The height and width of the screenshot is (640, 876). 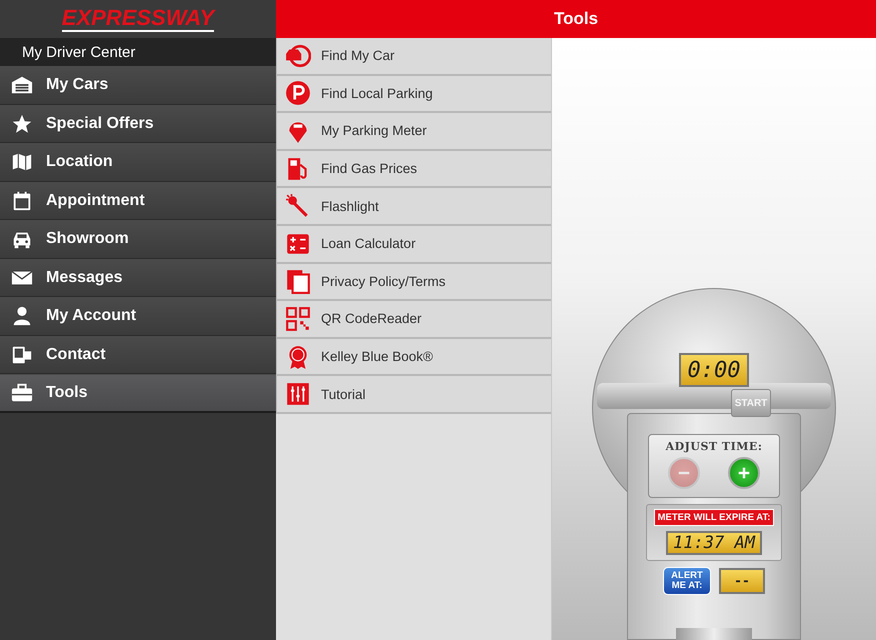 I want to click on qr-code-icon, so click(x=298, y=319).